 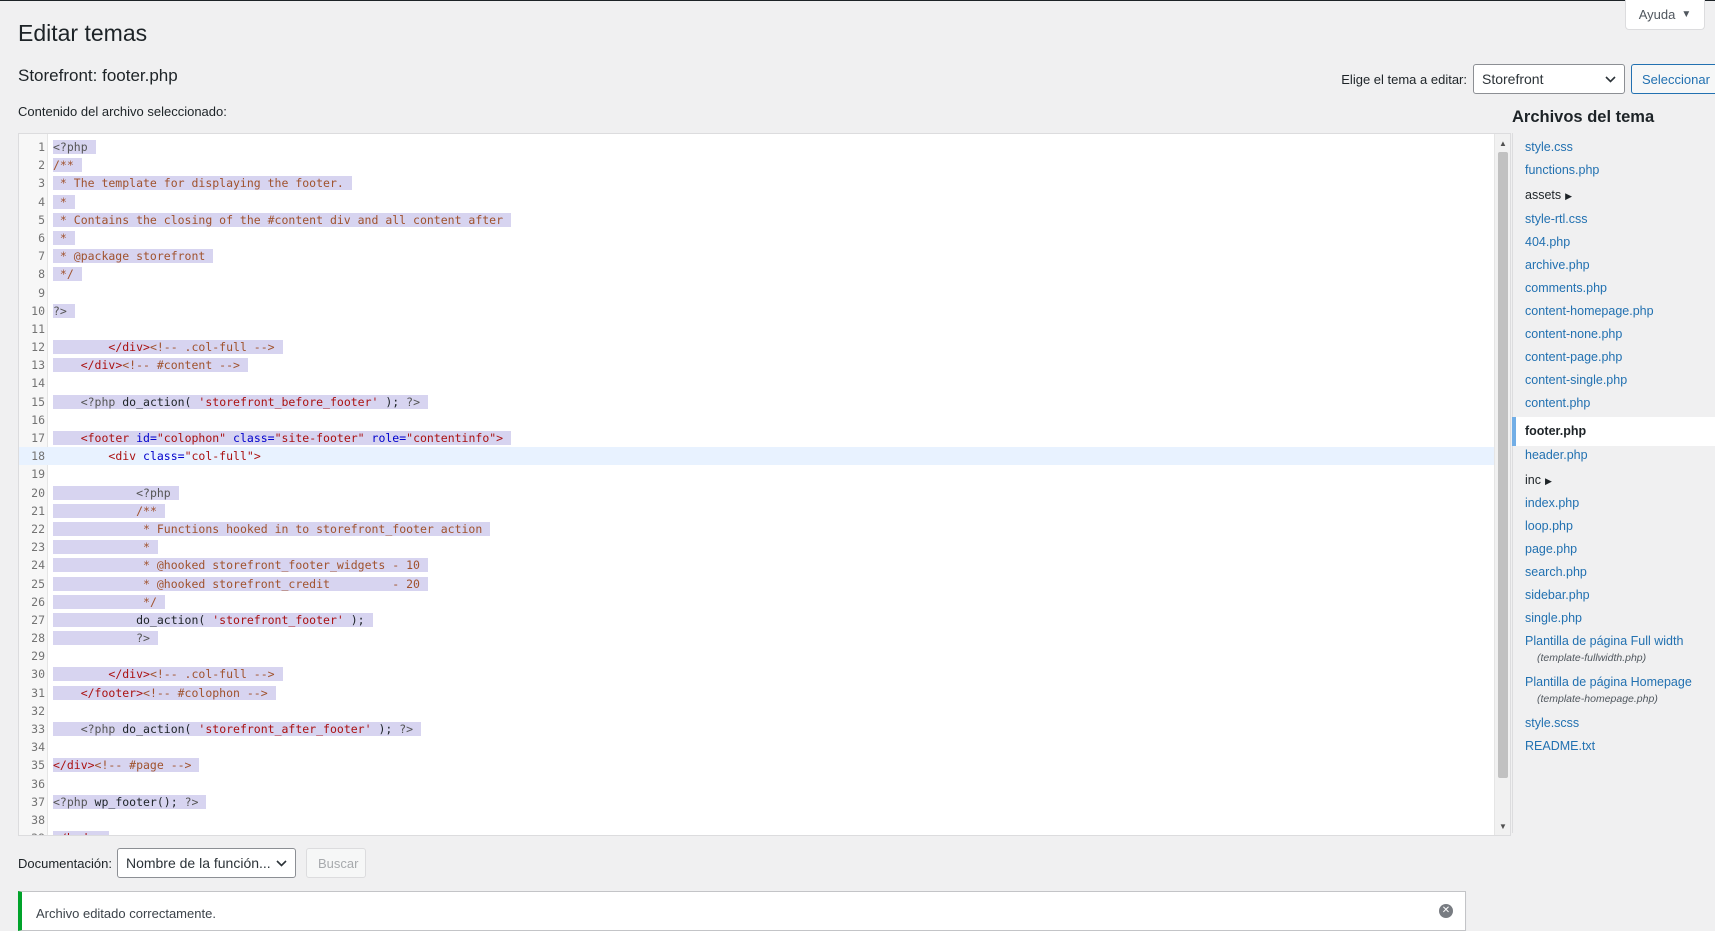 What do you see at coordinates (1614, 526) in the screenshot?
I see `file-link: loop.php` at bounding box center [1614, 526].